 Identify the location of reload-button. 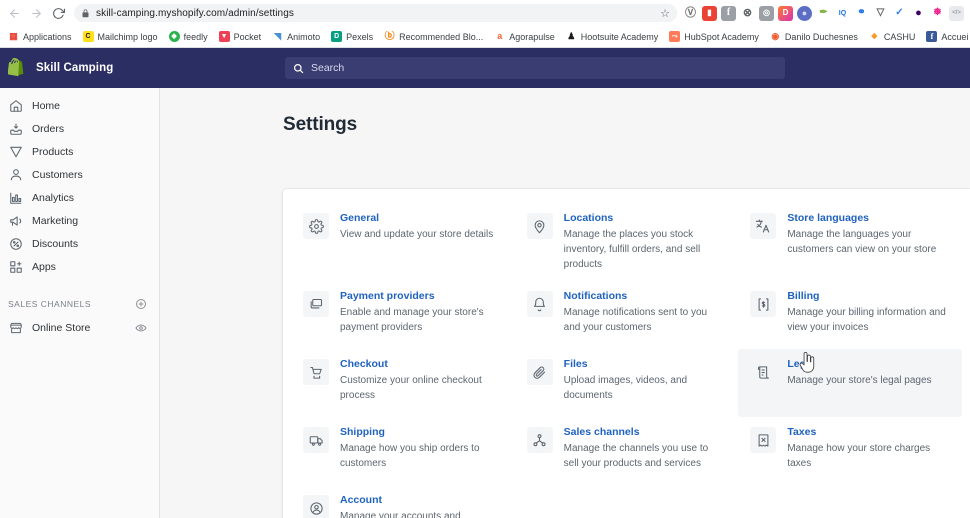
(58, 13).